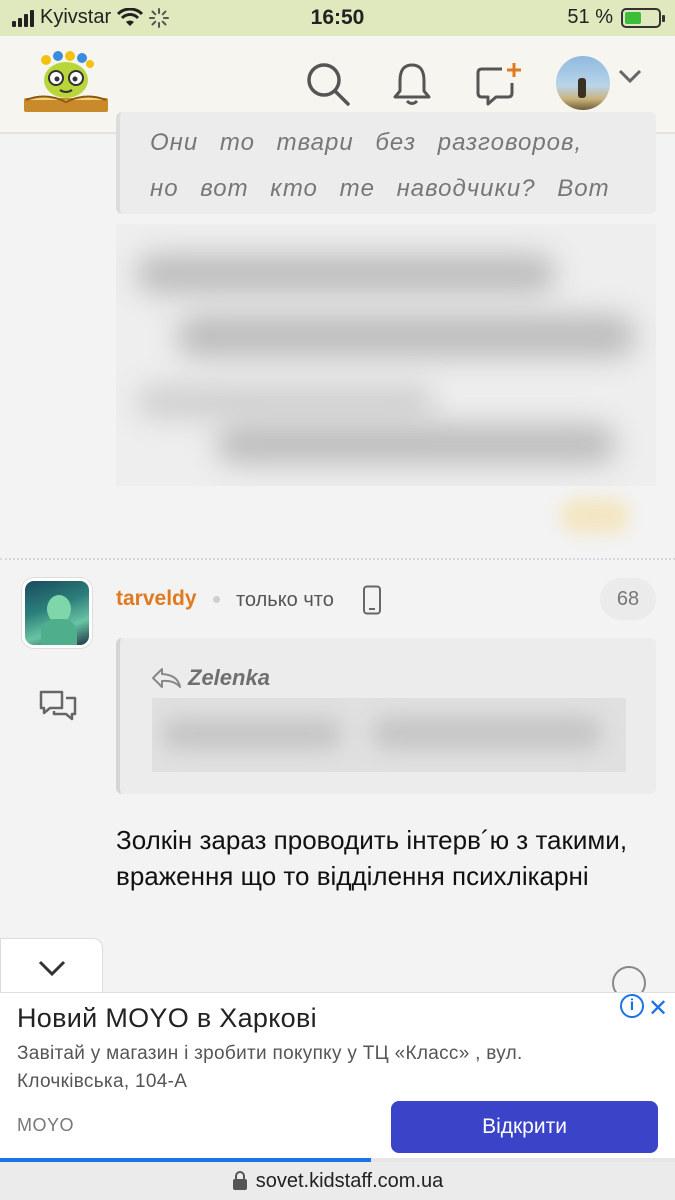 The image size is (675, 1200). Describe the element at coordinates (632, 1006) in the screenshot. I see `info-icon: i` at that location.